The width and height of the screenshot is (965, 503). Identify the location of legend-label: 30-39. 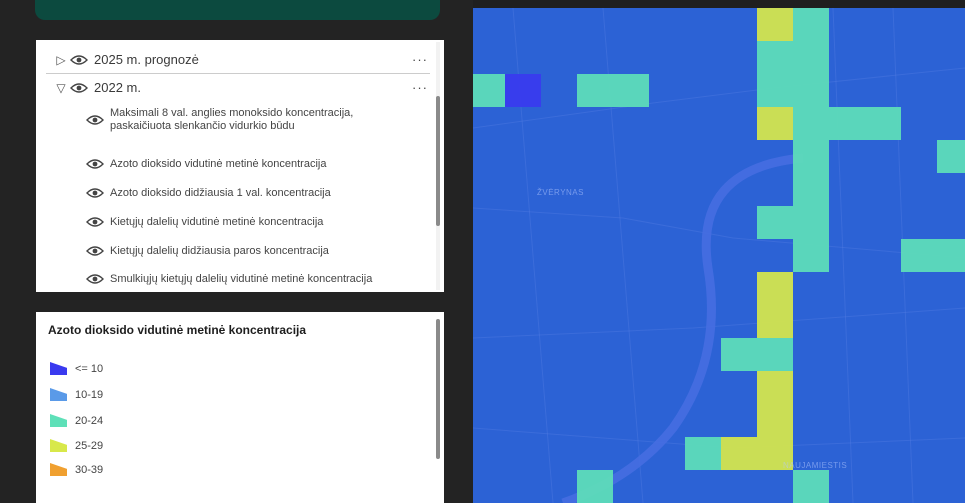
(89, 469).